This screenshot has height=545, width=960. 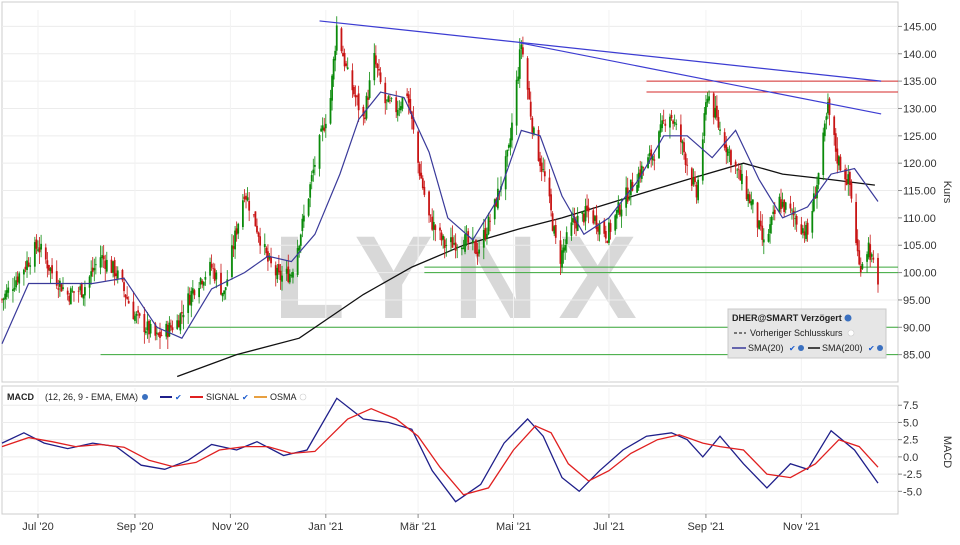 I want to click on legend-prev-close-toggle-icon, so click(x=851, y=333).